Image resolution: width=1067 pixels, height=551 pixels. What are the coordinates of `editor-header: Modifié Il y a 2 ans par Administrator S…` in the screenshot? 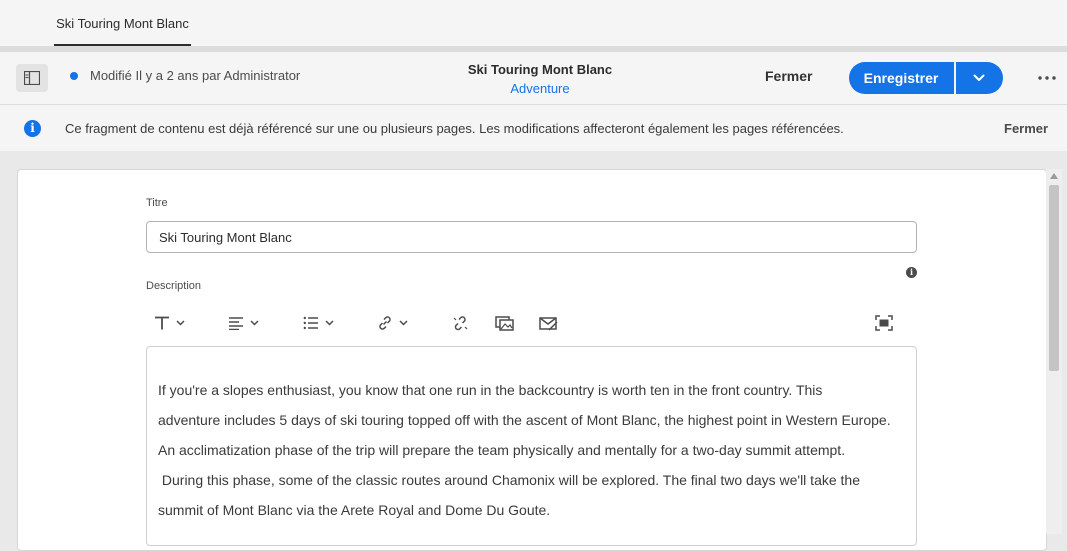 It's located at (533, 78).